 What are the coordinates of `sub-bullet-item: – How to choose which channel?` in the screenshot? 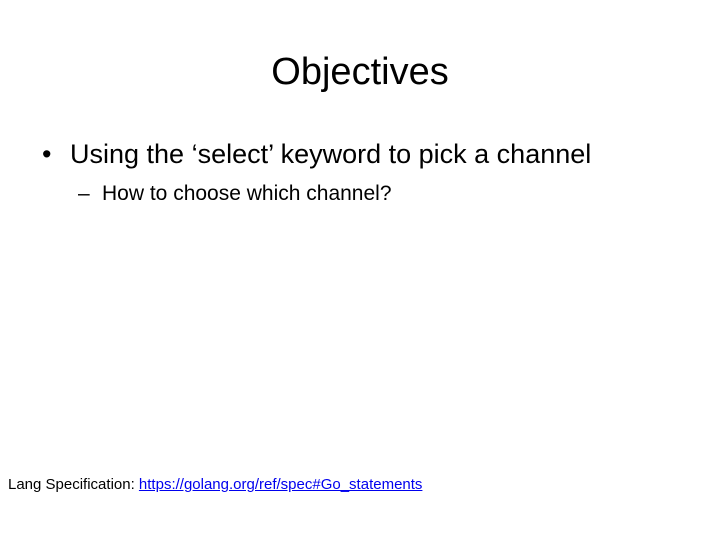 It's located at (235, 194).